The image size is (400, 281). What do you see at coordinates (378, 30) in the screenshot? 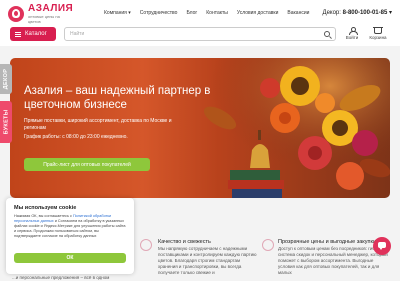
I see `cart-icon` at bounding box center [378, 30].